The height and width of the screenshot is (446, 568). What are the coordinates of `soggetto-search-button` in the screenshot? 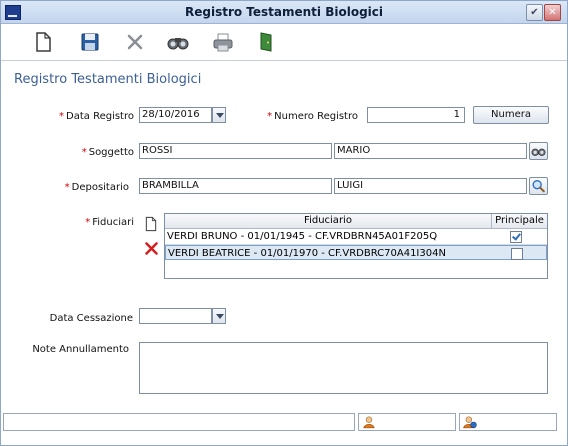 It's located at (538, 151).